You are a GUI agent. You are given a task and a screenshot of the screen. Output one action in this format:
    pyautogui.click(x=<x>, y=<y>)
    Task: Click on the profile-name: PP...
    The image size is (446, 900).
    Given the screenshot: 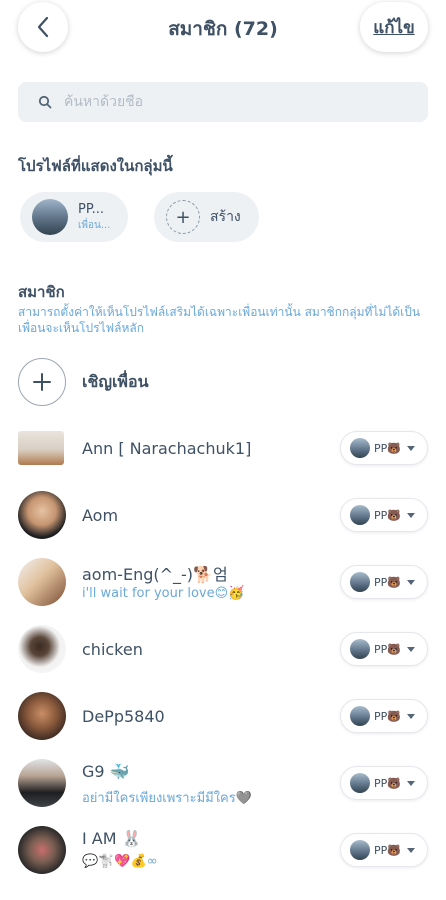 What is the action you would take?
    pyautogui.click(x=91, y=209)
    